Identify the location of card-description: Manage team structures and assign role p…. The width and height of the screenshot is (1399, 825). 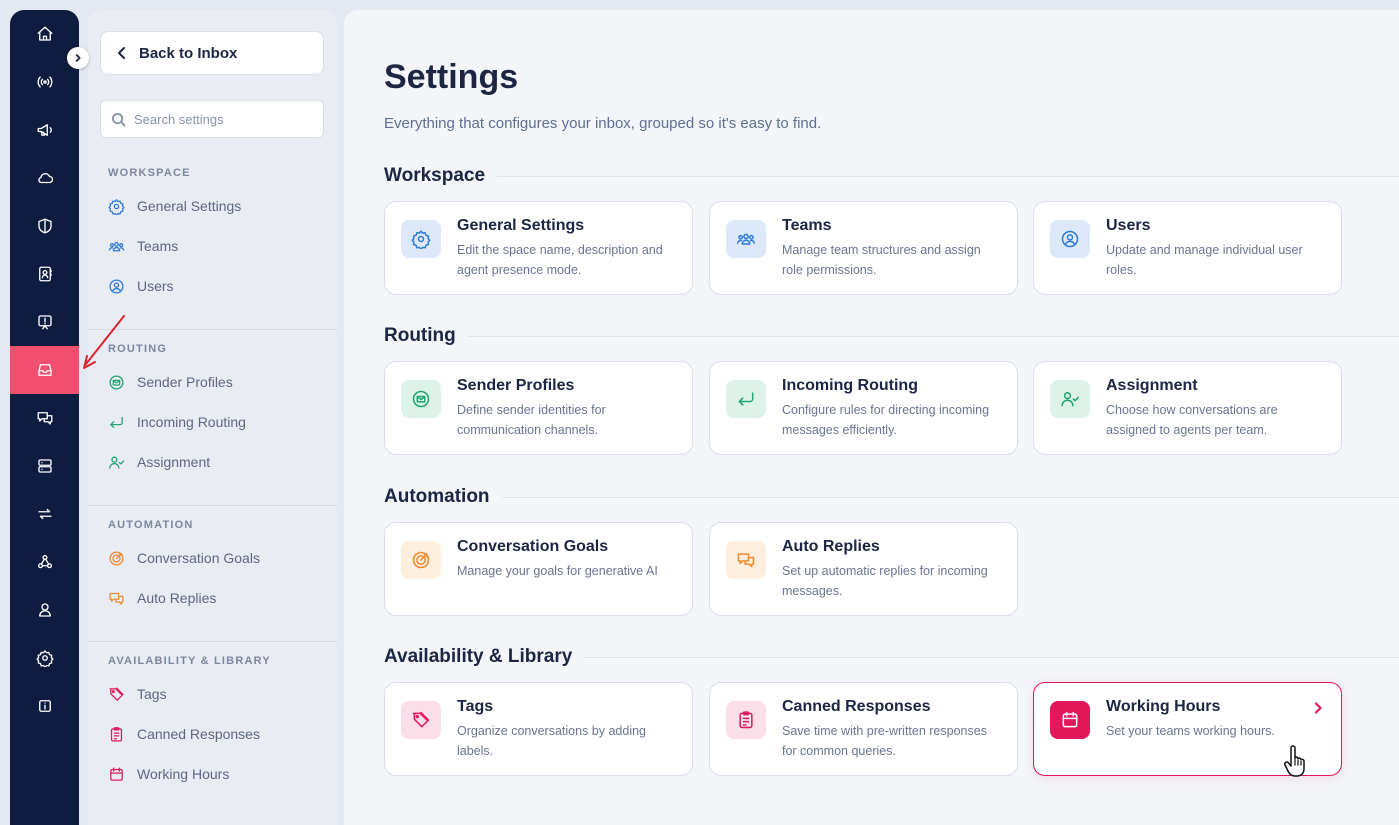
(881, 260).